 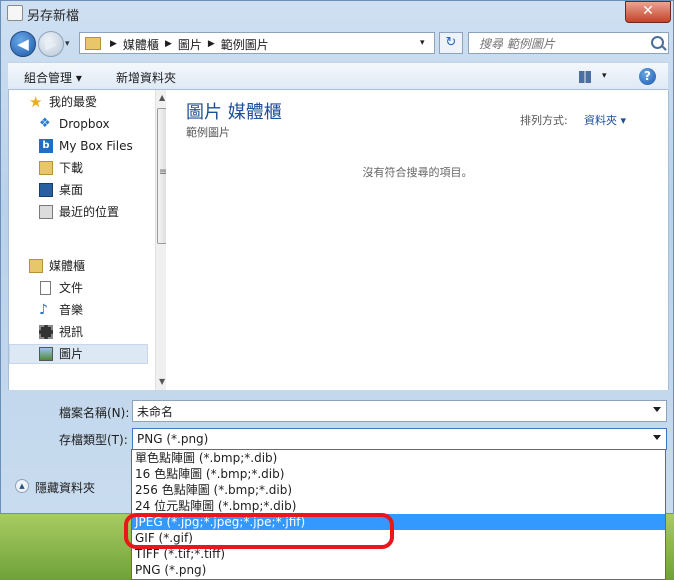 What do you see at coordinates (46, 354) in the screenshot?
I see `pictures-icon` at bounding box center [46, 354].